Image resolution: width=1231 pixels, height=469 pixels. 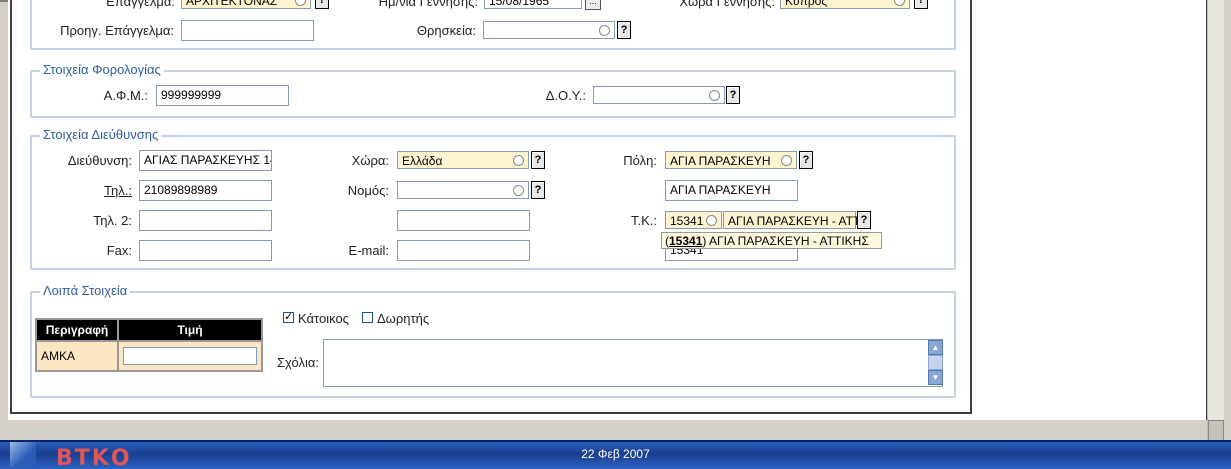 What do you see at coordinates (687, 221) in the screenshot?
I see `postal-code-value: 15341` at bounding box center [687, 221].